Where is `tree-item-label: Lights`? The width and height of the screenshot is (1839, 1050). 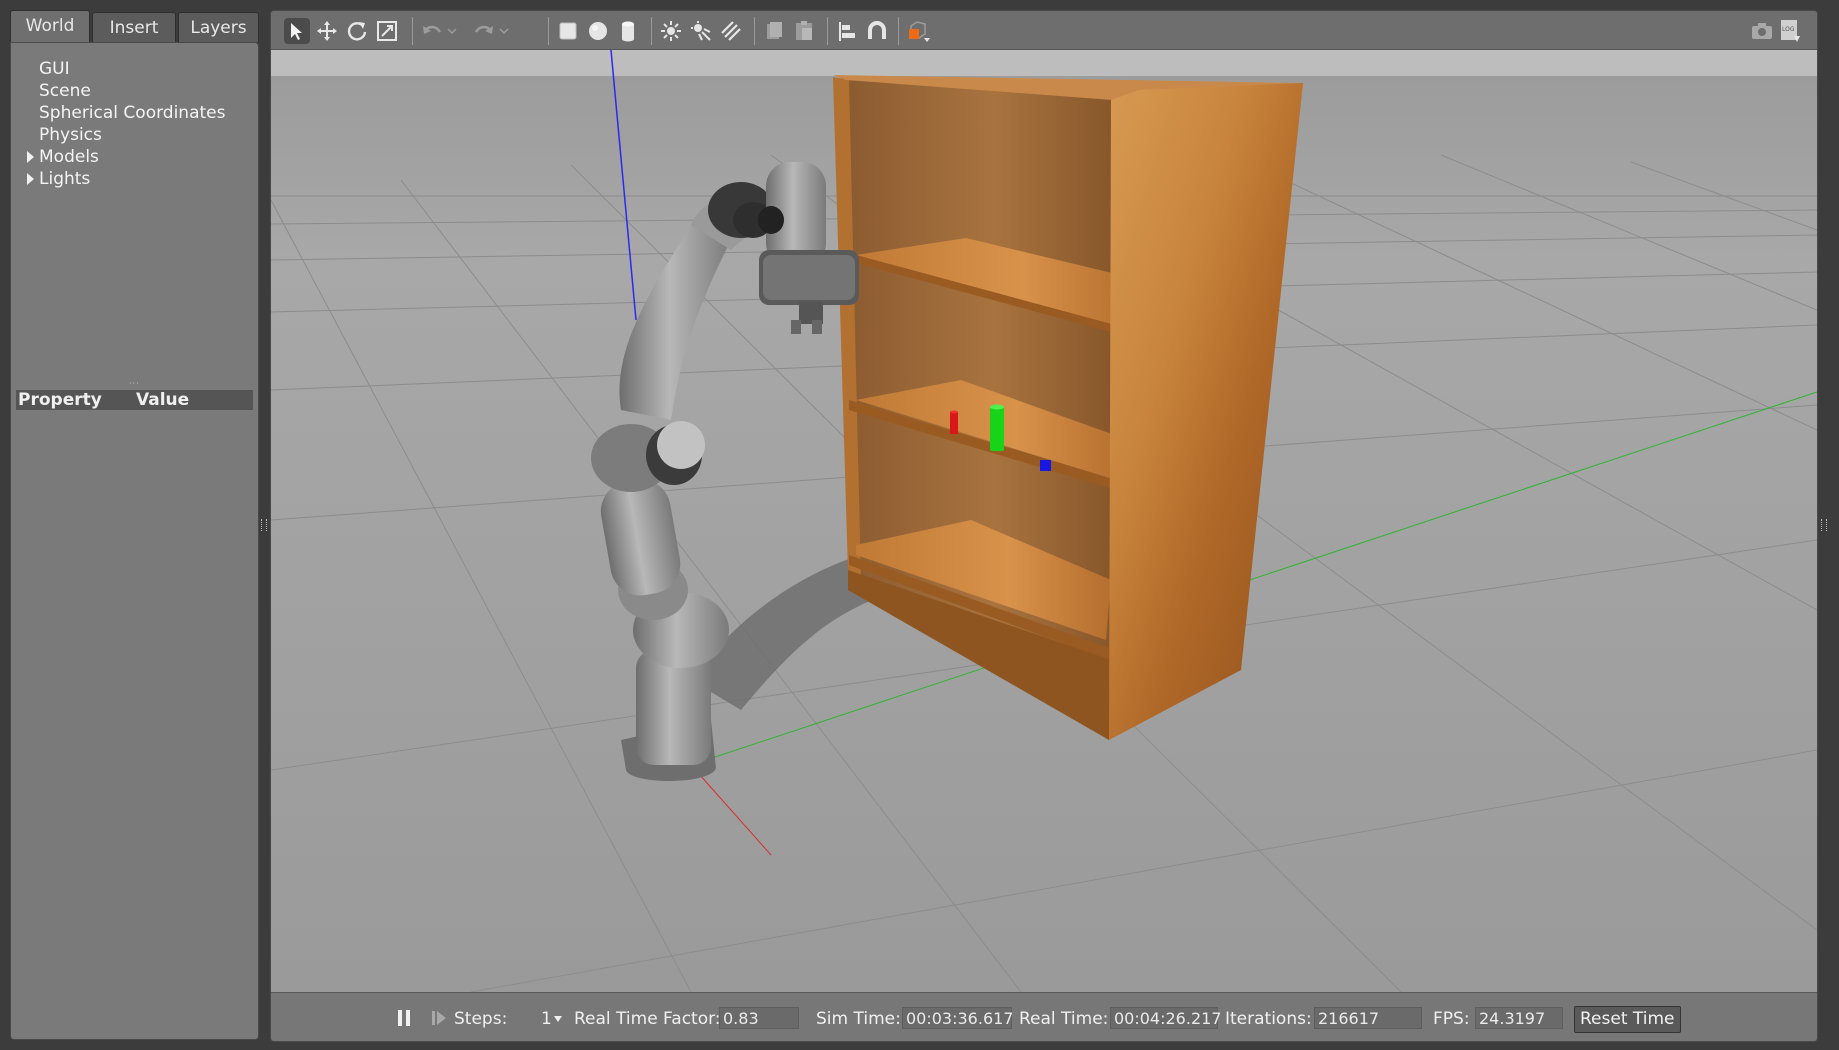
tree-item-label: Lights is located at coordinates (65, 179).